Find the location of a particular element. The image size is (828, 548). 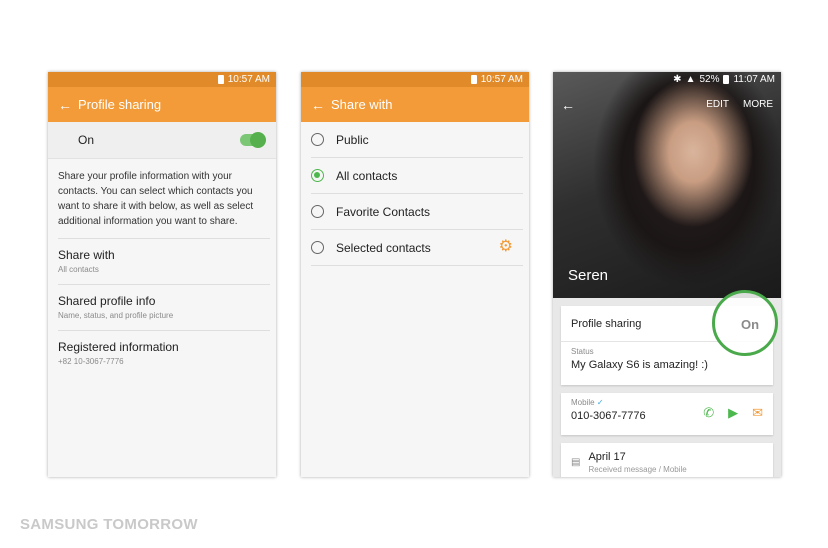

setting-share-with: Share with All contacts is located at coordinates (164, 261).